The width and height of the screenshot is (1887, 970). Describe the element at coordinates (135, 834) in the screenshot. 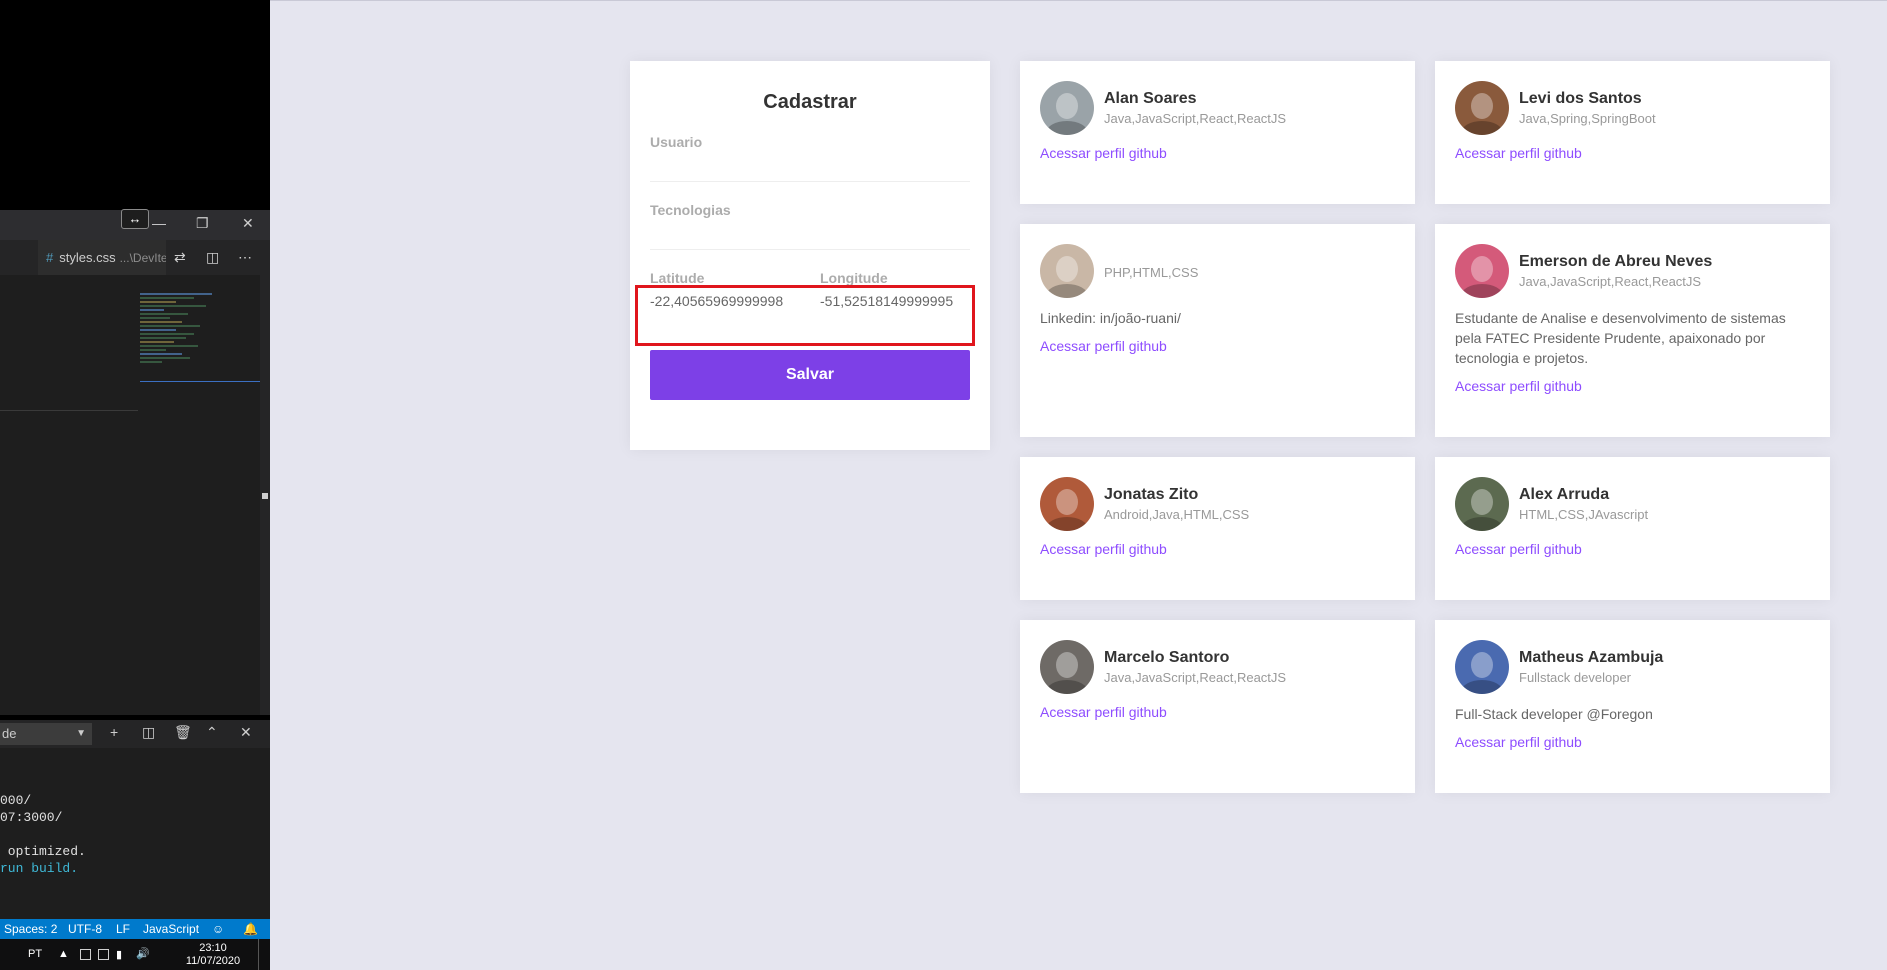

I see `terminal-output: 000/ 07:3000/ optimized. run build.` at that location.